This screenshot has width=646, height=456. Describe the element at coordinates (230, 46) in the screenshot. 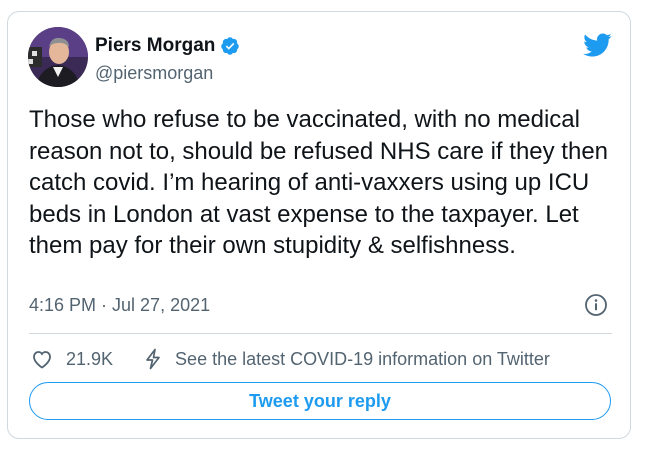

I see `verified-badge-icon` at that location.